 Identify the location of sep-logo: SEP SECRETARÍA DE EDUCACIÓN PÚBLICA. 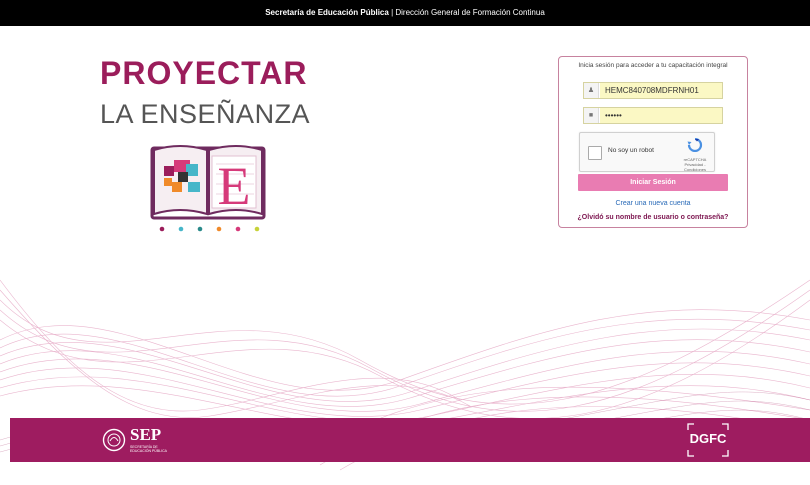
(140, 440).